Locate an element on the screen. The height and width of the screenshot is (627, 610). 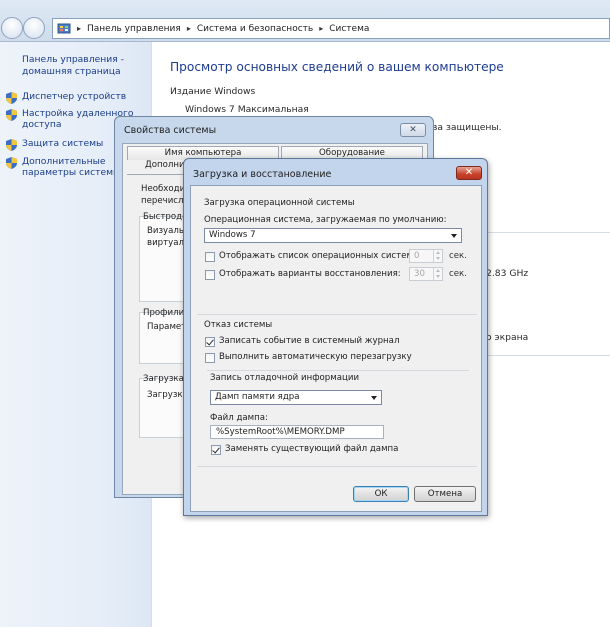
dump-file-label: Файл дампа: is located at coordinates (239, 418).